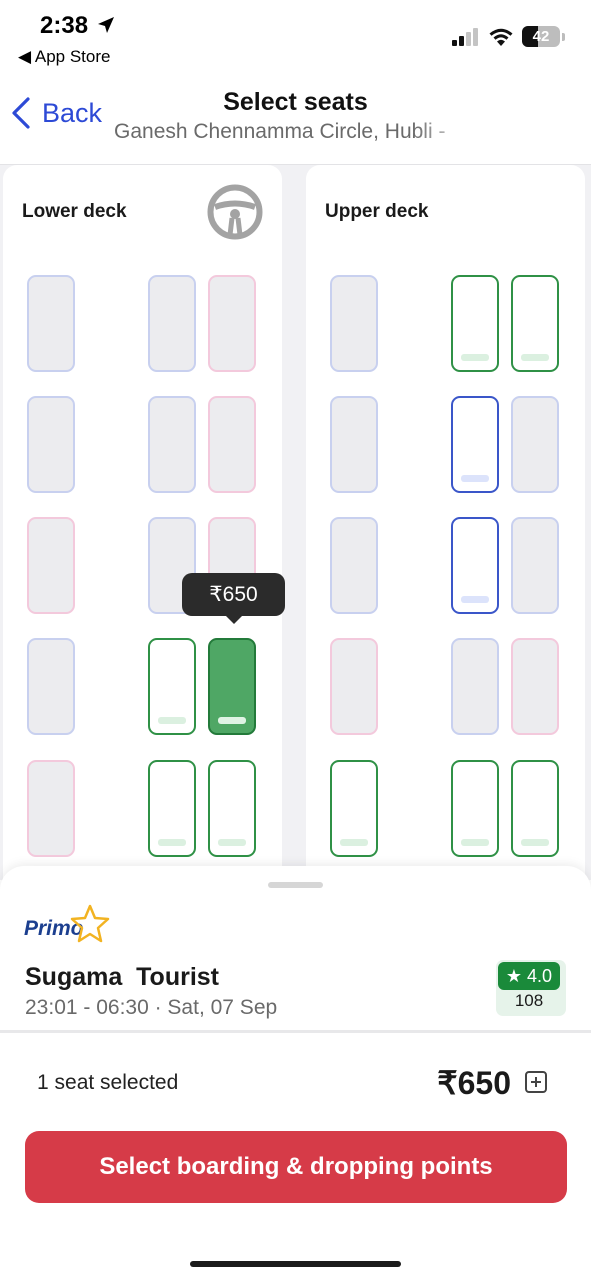 This screenshot has height=1280, width=591. I want to click on total-price: ₹650, so click(474, 1083).